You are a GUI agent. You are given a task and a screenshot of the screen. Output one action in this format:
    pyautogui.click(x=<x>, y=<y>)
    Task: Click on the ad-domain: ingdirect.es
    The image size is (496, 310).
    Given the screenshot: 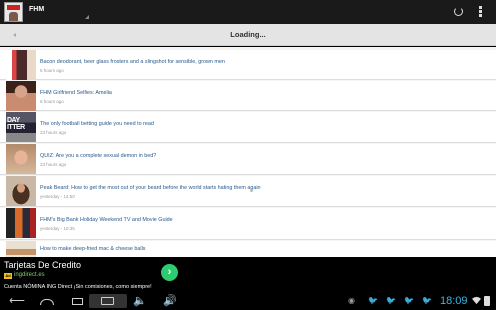 What is the action you would take?
    pyautogui.click(x=29, y=275)
    